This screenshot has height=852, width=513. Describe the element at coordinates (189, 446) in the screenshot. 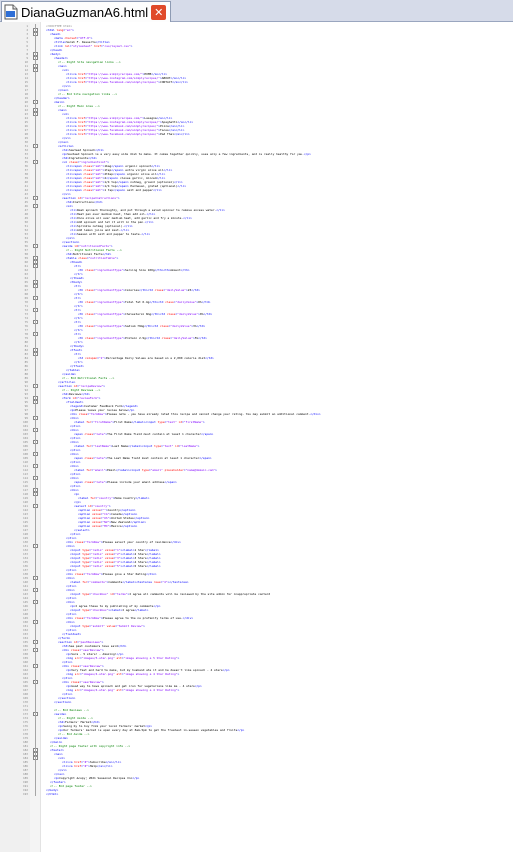

I see `code-token: "lastName"` at that location.